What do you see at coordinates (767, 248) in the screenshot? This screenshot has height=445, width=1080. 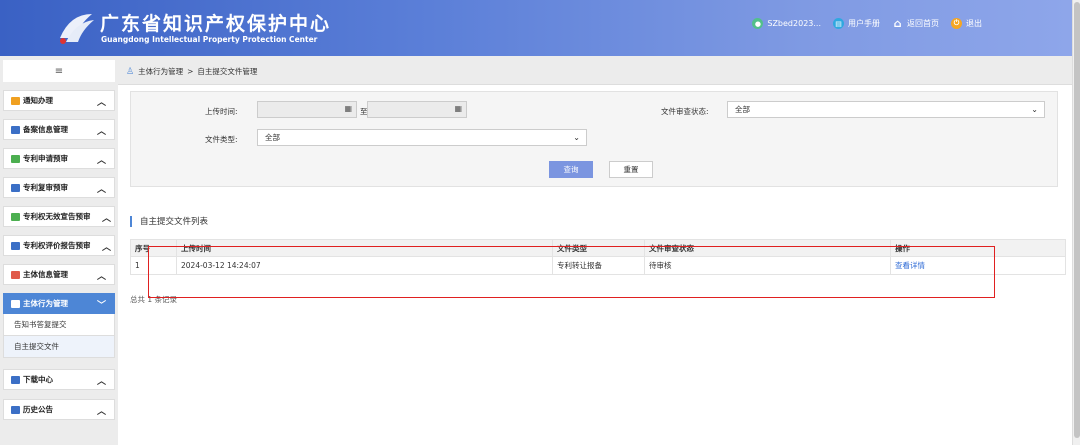 I see `col-header: 文件审查状态` at bounding box center [767, 248].